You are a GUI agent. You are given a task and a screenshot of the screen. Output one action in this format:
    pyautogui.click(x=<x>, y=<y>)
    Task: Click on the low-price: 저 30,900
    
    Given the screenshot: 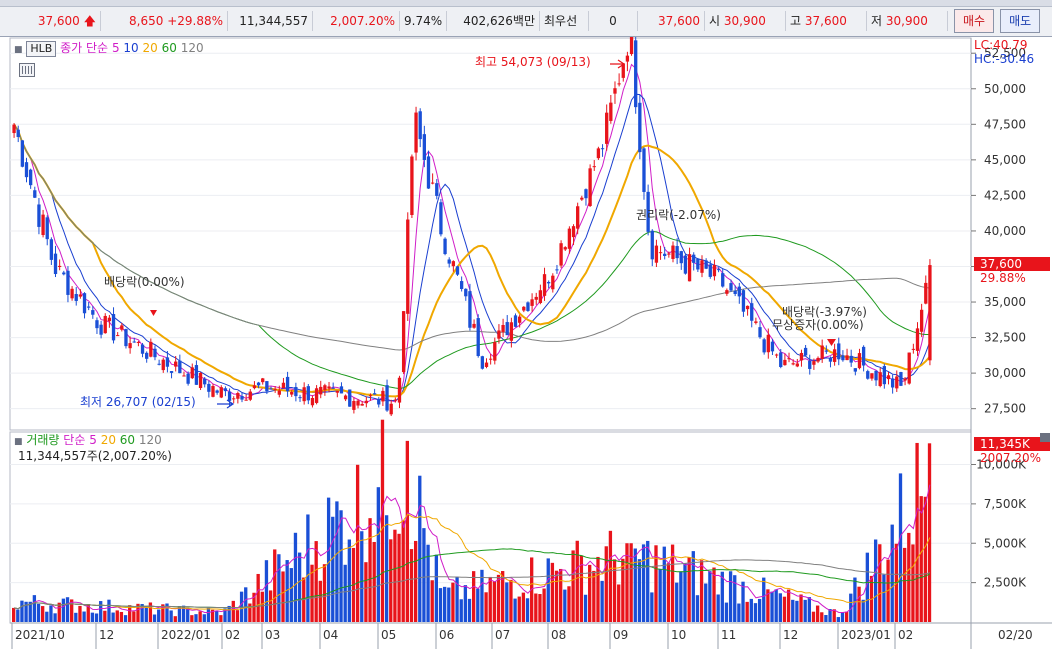 What is the action you would take?
    pyautogui.click(x=907, y=21)
    